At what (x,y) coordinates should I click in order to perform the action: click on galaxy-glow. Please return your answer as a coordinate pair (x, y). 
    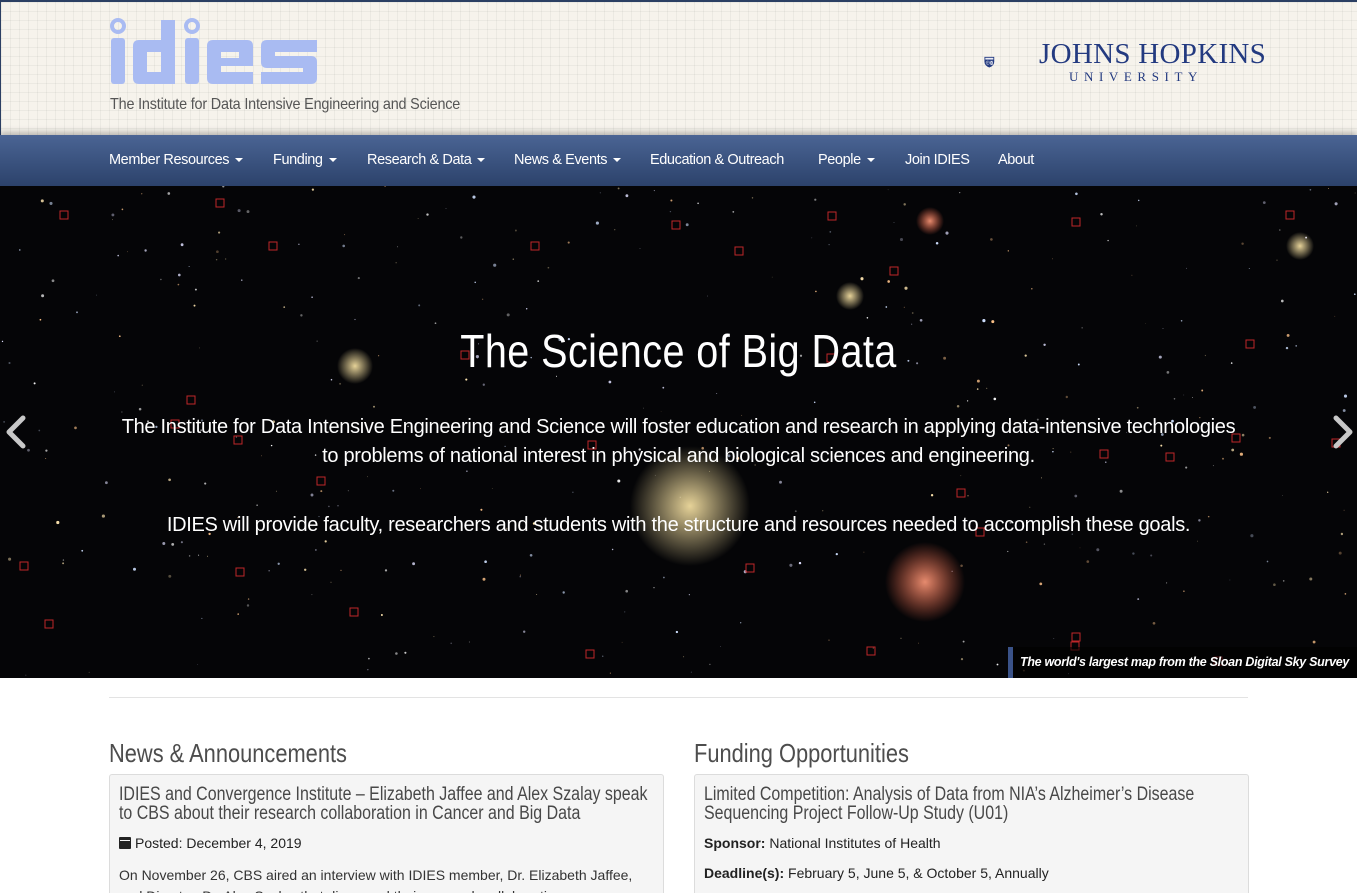
    Looking at the image, I should click on (925, 582).